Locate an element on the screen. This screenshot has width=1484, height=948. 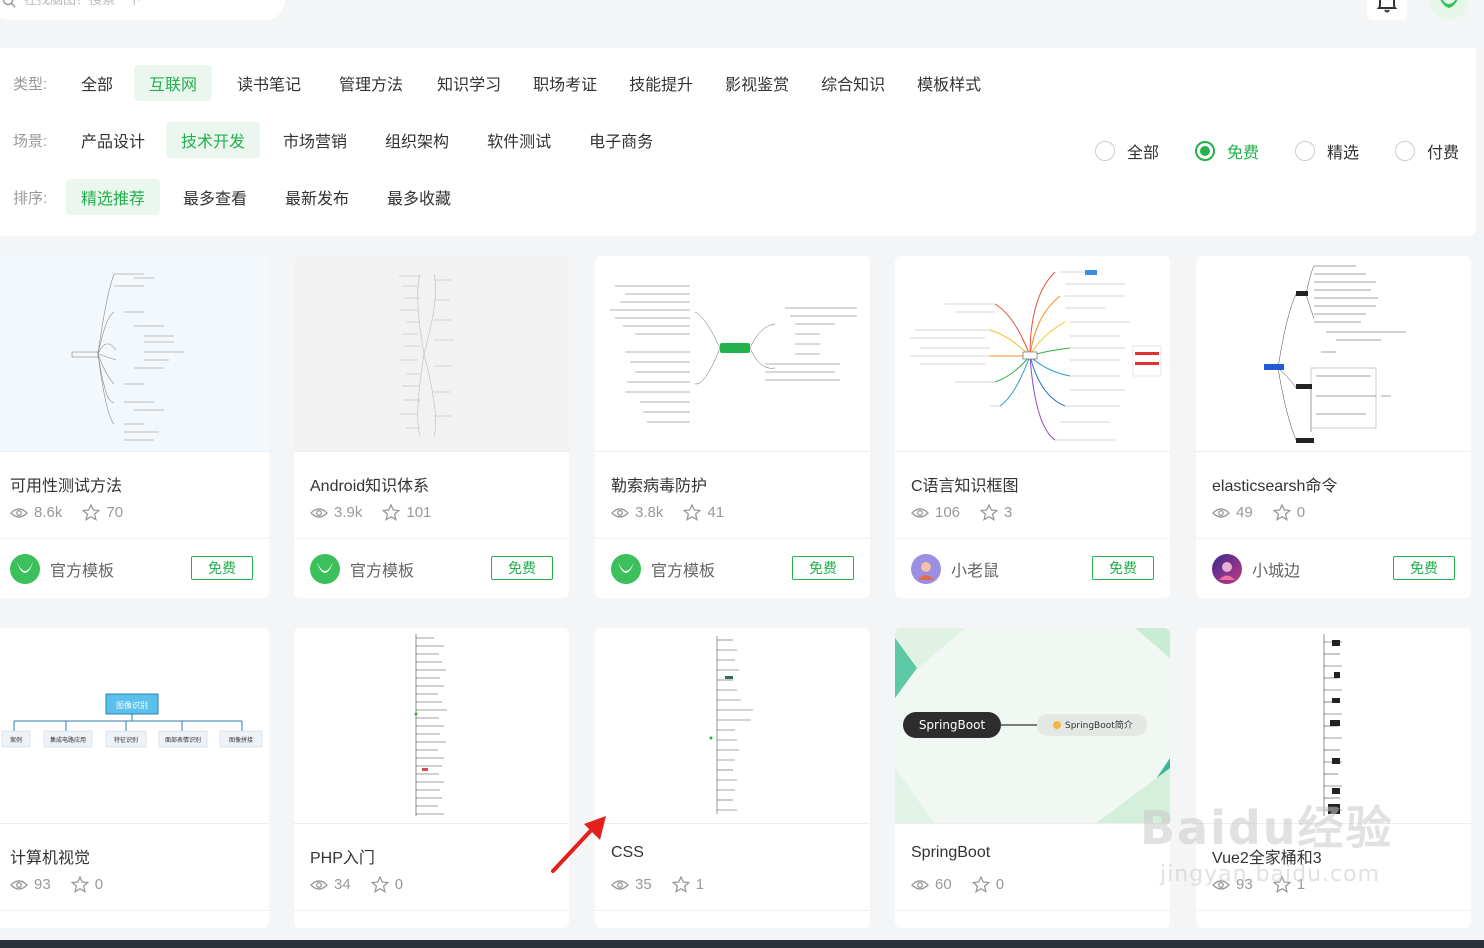
price-radio-paid: 付费 is located at coordinates (1427, 151).